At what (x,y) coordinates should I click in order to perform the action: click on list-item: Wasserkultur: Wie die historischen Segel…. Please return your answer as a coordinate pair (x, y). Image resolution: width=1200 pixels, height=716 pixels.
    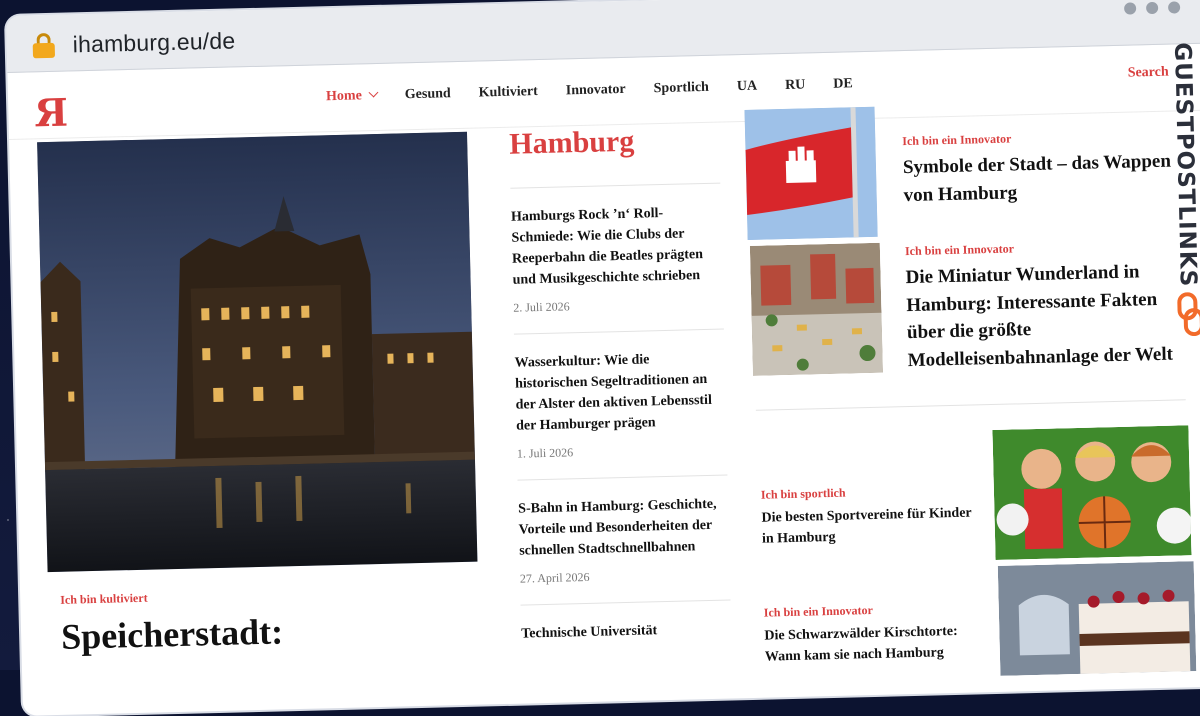
    Looking at the image, I should click on (620, 395).